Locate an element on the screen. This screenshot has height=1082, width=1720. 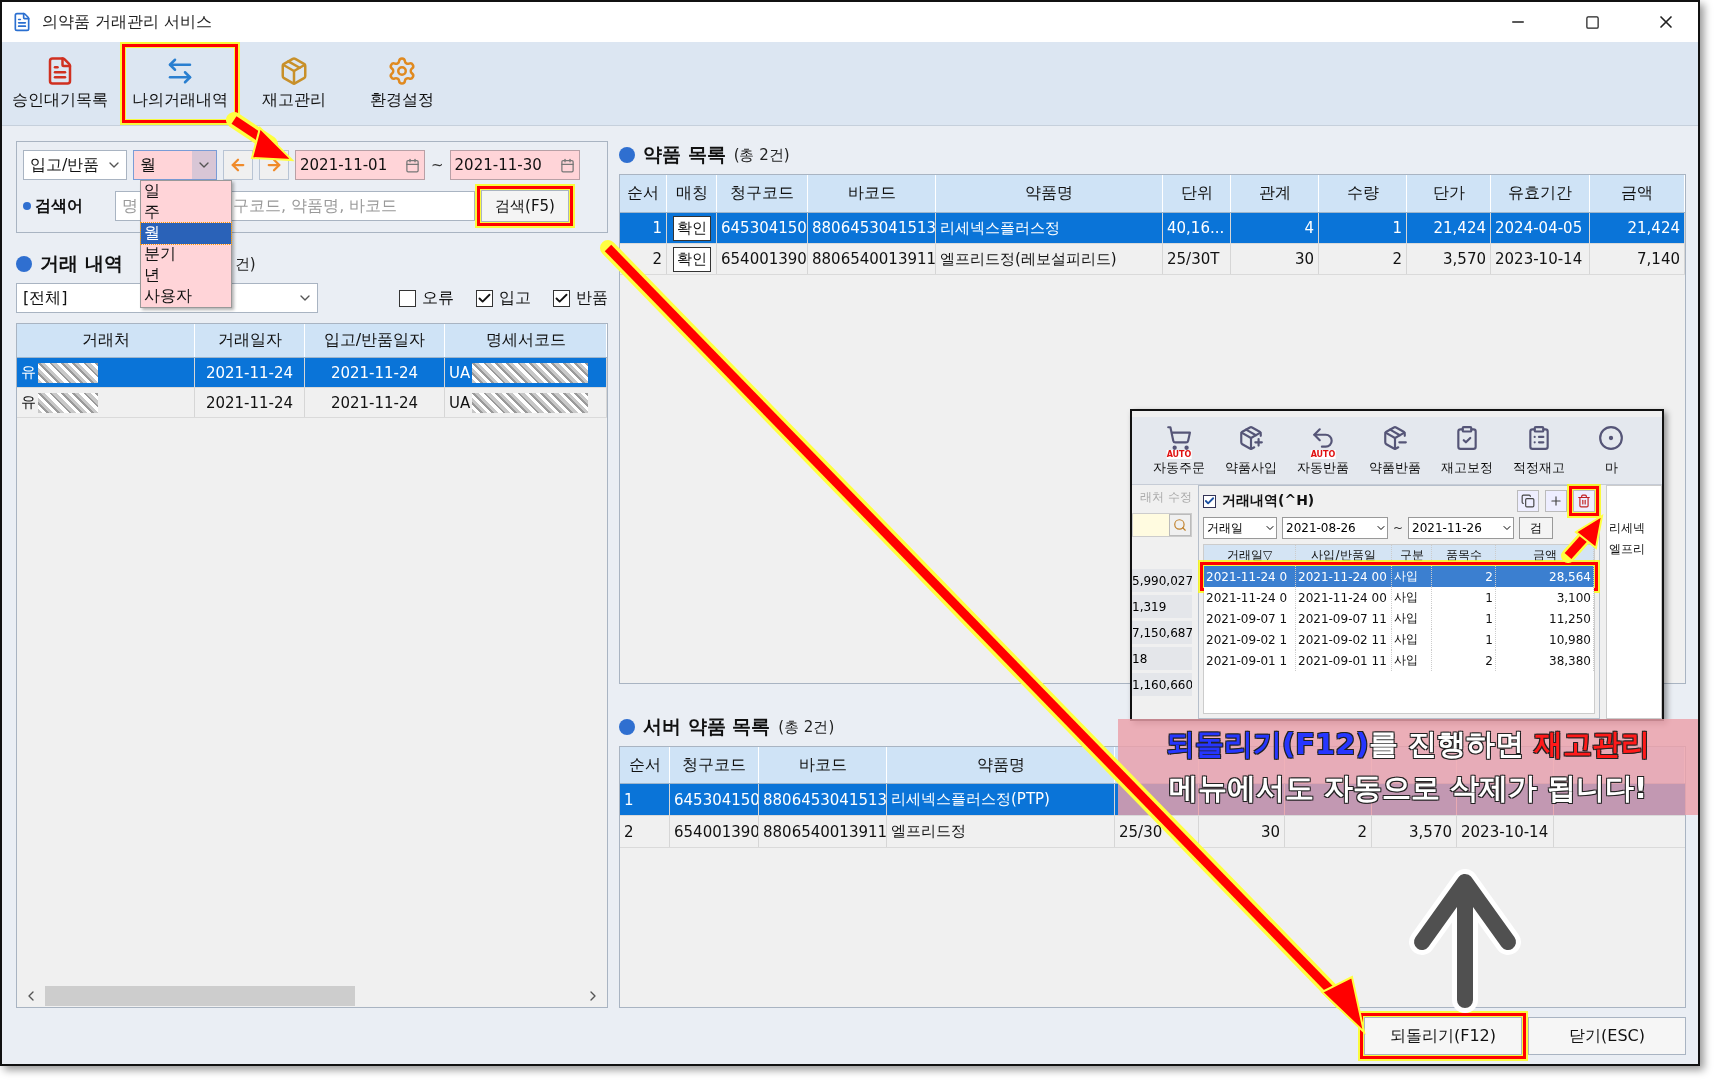
toolbar-button: 승인대기목록 is located at coordinates (60, 83).